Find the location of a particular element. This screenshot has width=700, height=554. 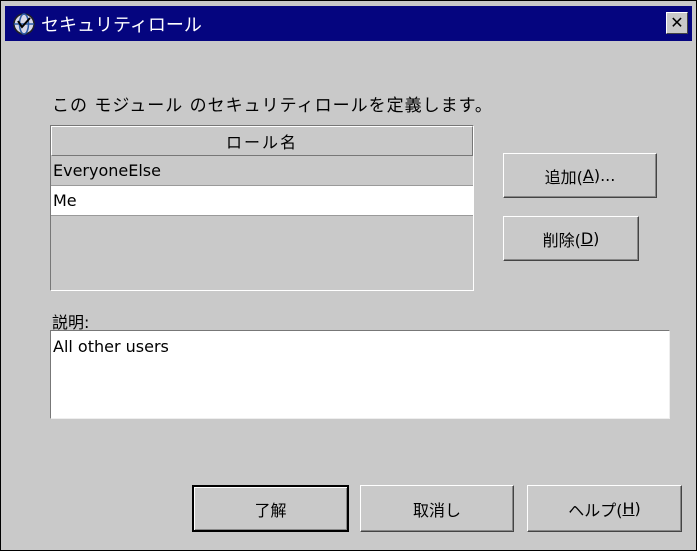

ok-button-label: 了解 is located at coordinates (270, 510).